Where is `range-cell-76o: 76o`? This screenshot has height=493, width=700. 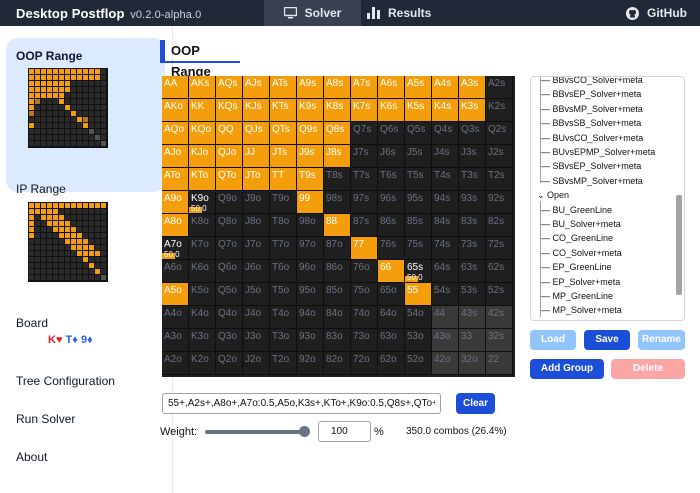 range-cell-76o: 76o is located at coordinates (364, 271).